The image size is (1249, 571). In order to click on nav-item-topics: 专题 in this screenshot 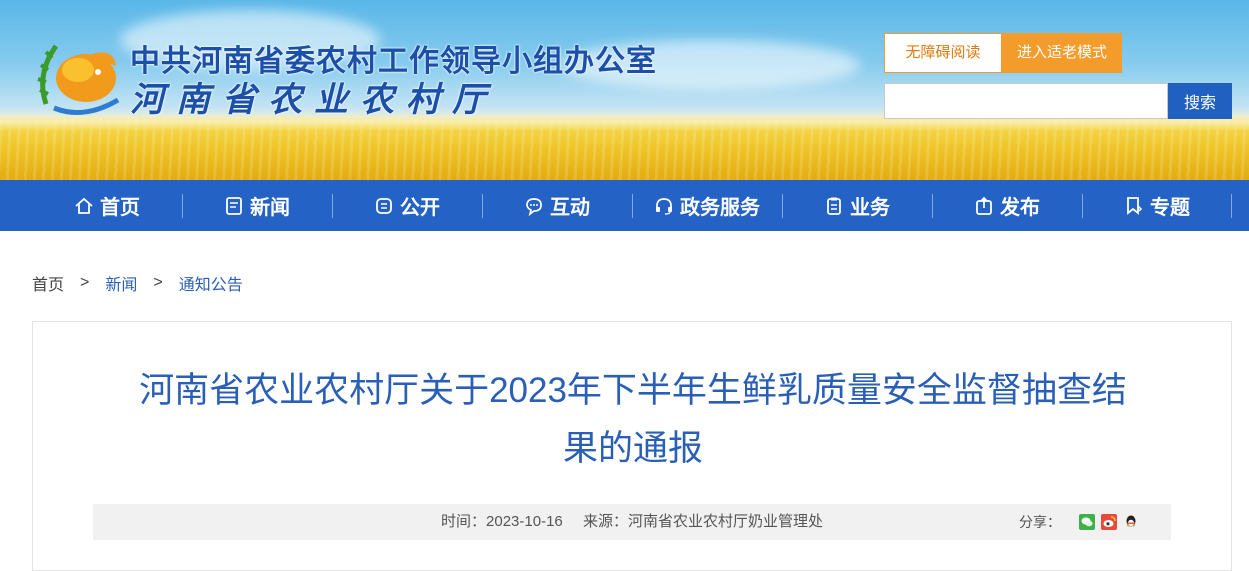, I will do `click(1157, 205)`.